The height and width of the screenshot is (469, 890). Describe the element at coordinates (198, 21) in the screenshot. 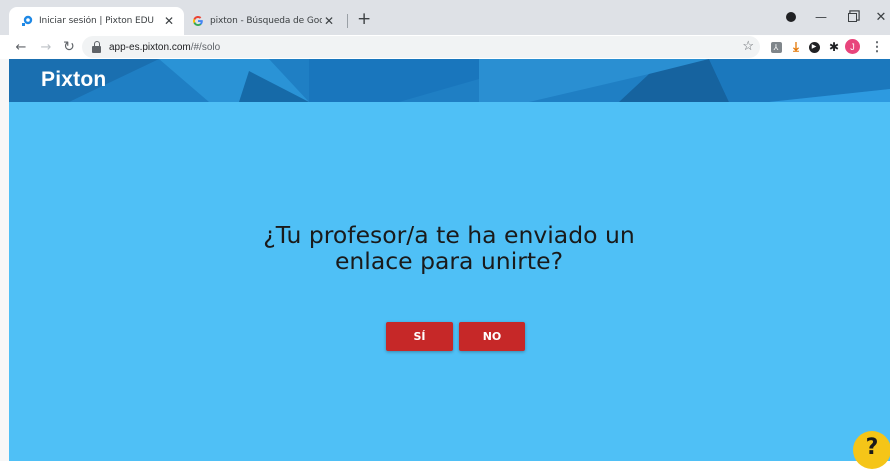

I see `google-favicon-icon` at that location.